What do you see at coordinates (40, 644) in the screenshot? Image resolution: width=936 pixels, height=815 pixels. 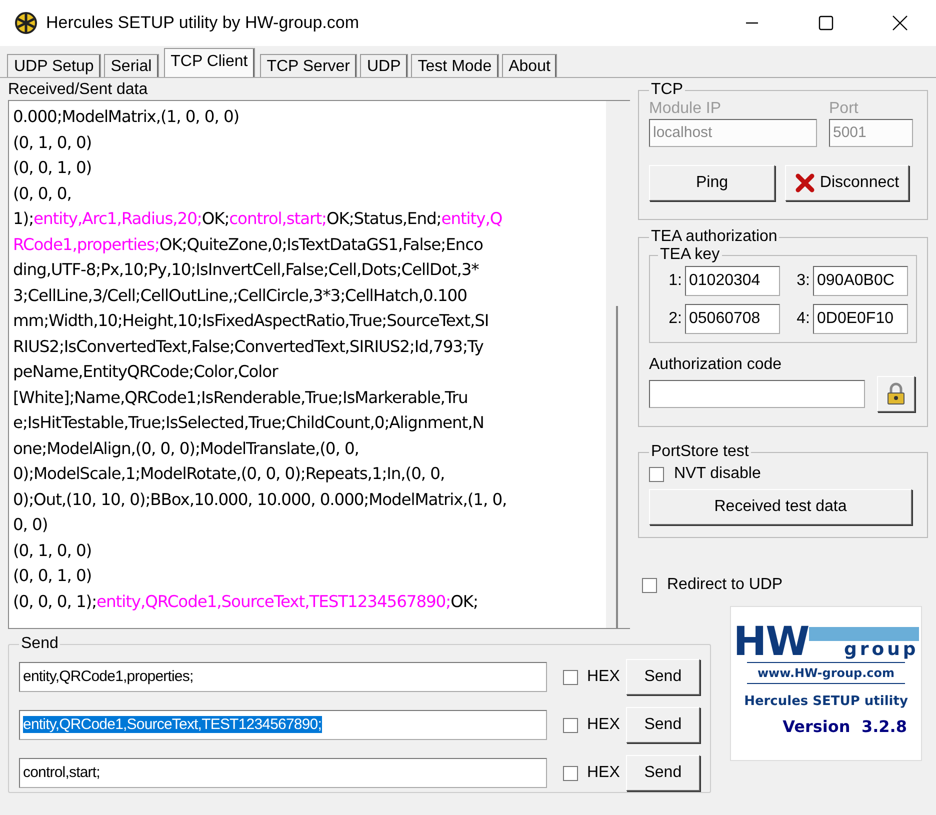 I see `send-group-title: Send` at bounding box center [40, 644].